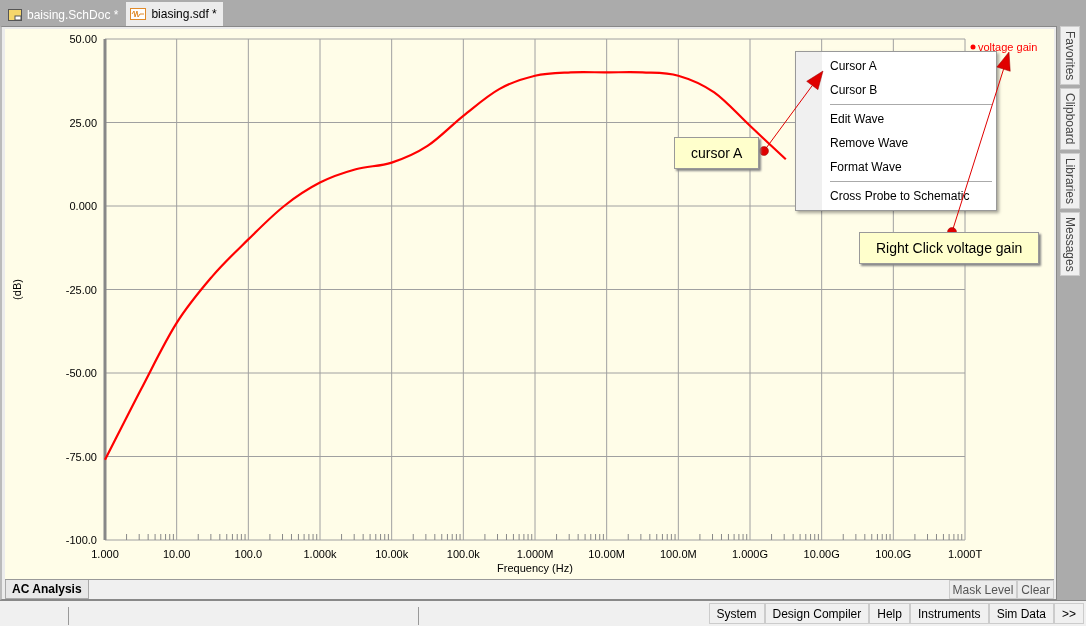 The width and height of the screenshot is (1086, 626). What do you see at coordinates (83, 39) in the screenshot?
I see `axis-tick-label: 50.00` at bounding box center [83, 39].